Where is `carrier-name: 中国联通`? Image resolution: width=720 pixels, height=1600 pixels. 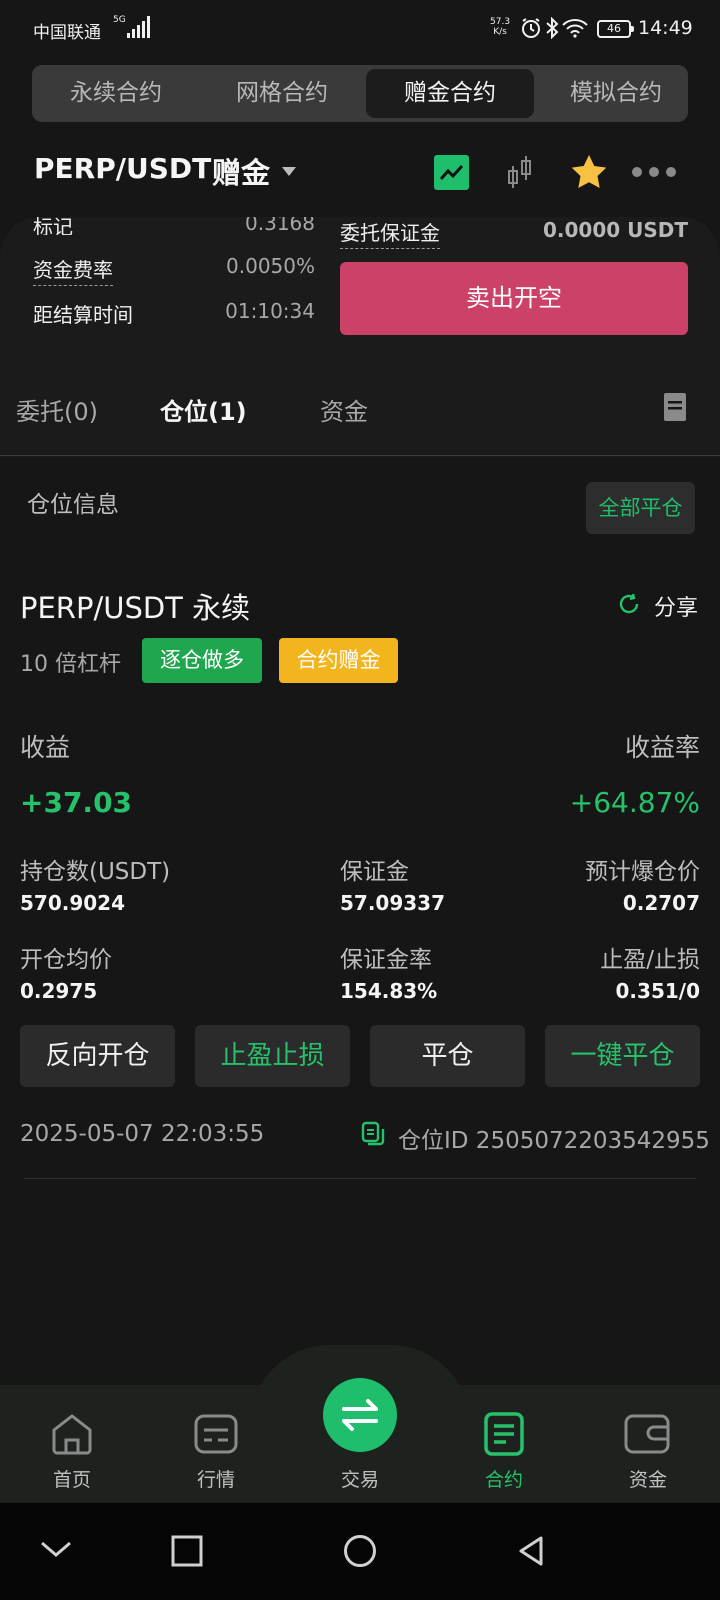
carrier-name: 中国联通 is located at coordinates (67, 33).